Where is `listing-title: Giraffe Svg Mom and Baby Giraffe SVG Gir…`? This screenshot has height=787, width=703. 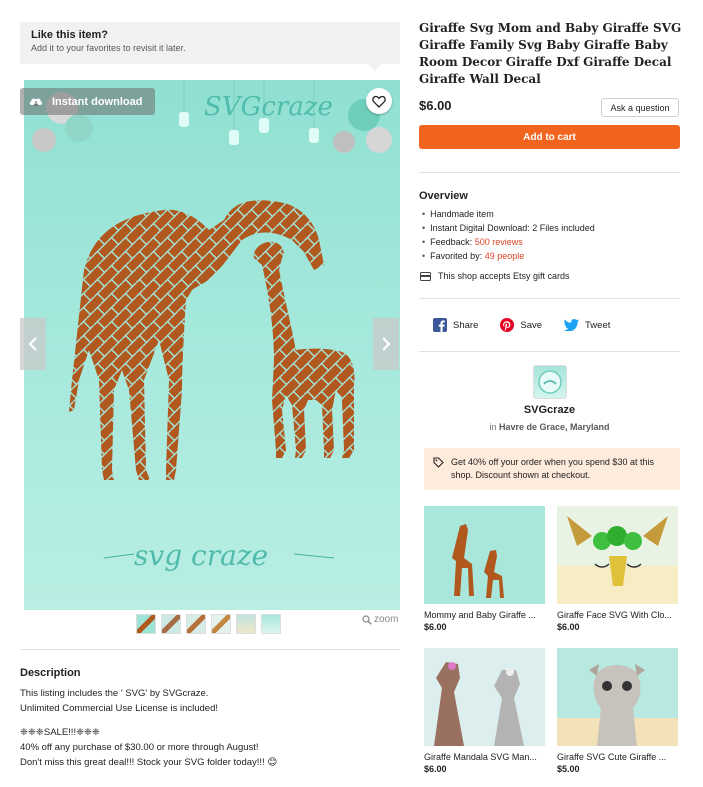
listing-title: Giraffe Svg Mom and Baby Giraffe SVG Gir… is located at coordinates (550, 53).